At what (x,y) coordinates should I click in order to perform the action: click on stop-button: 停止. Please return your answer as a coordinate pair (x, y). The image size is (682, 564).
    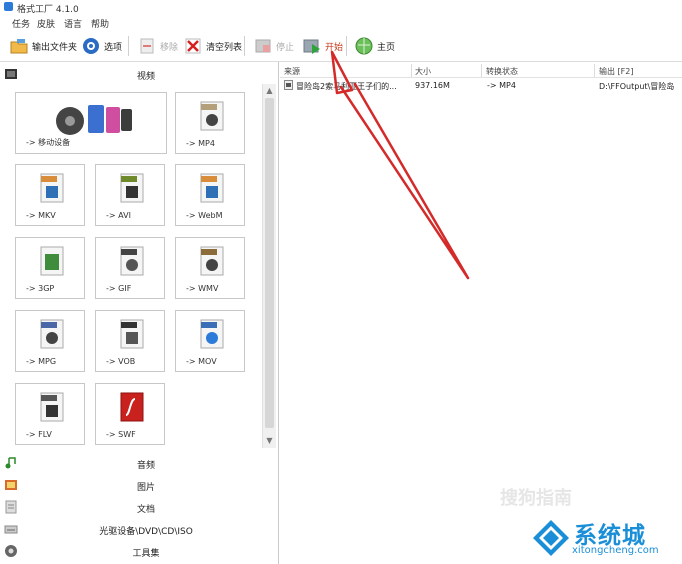
    Looking at the image, I should click on (273, 46).